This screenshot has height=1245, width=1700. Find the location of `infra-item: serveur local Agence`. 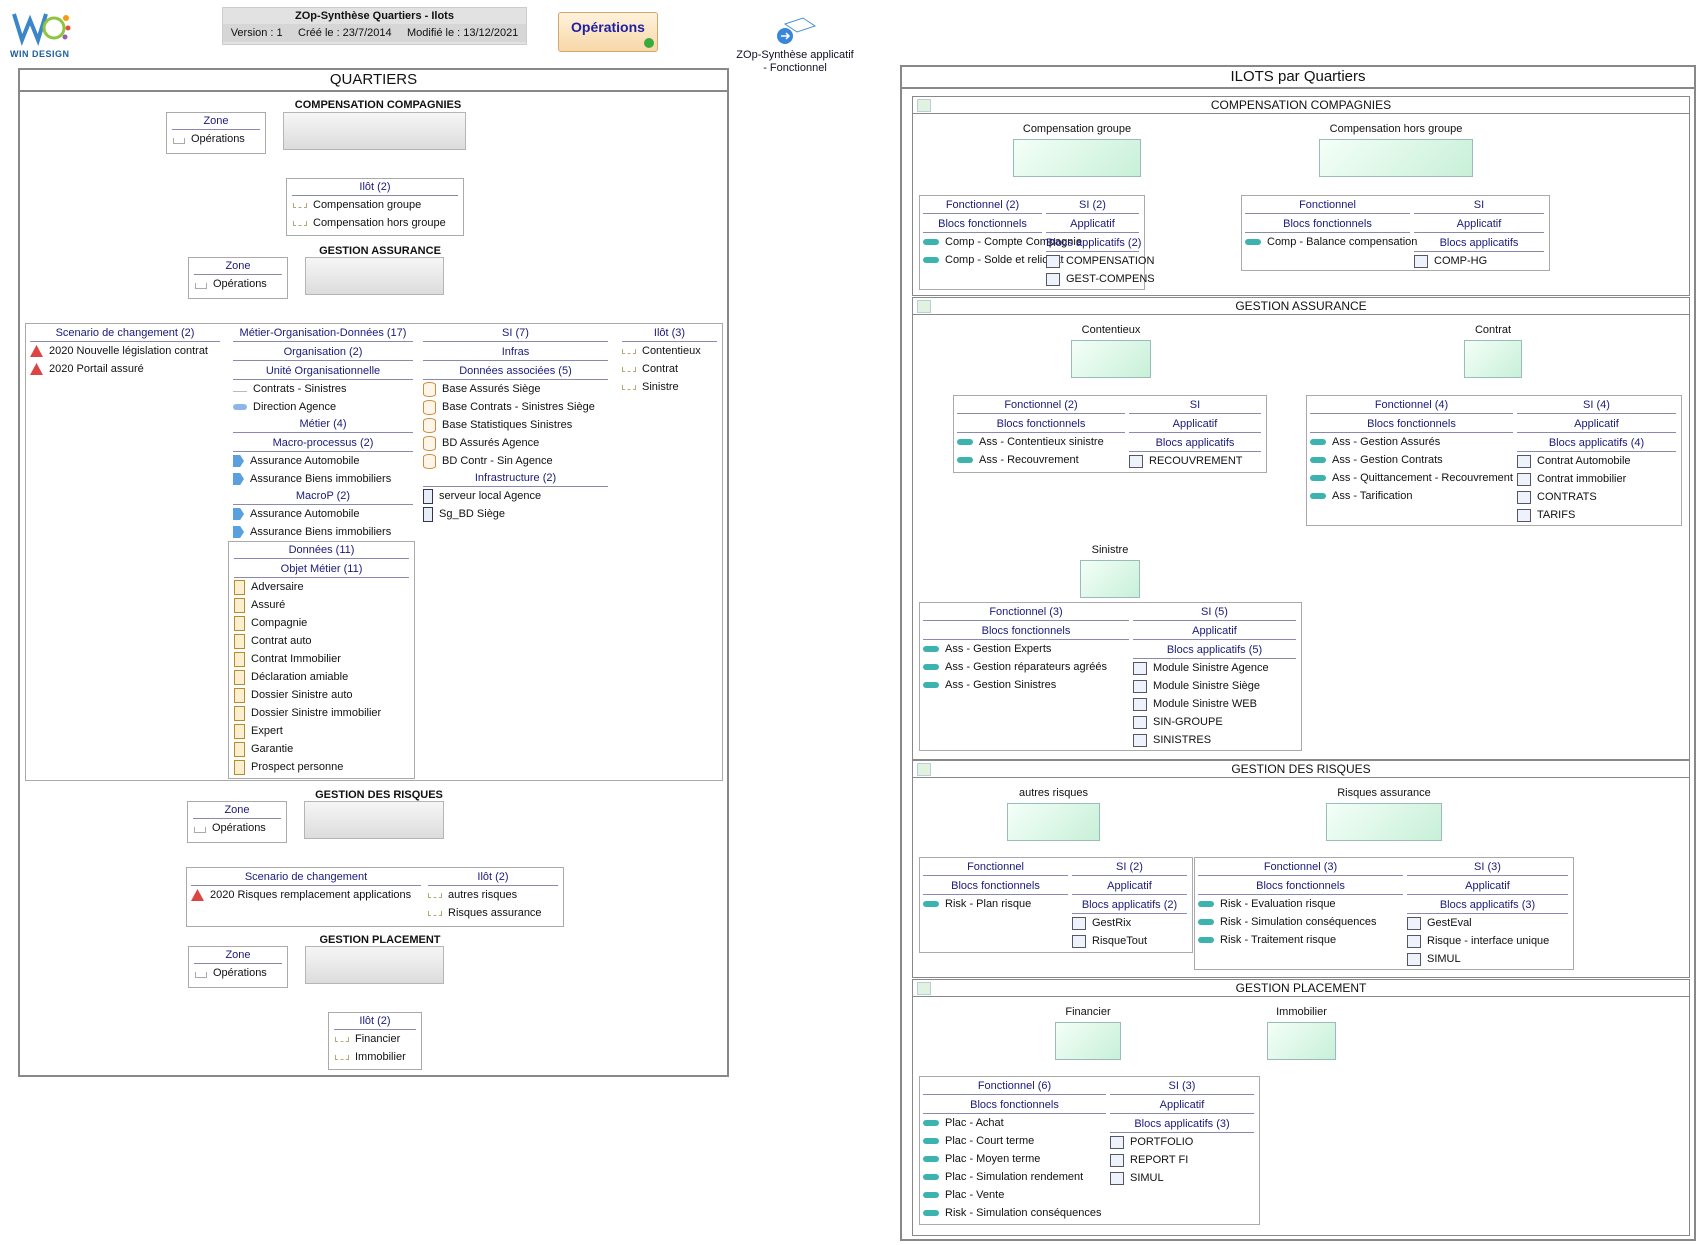

infra-item: serveur local Agence is located at coordinates (515, 496).